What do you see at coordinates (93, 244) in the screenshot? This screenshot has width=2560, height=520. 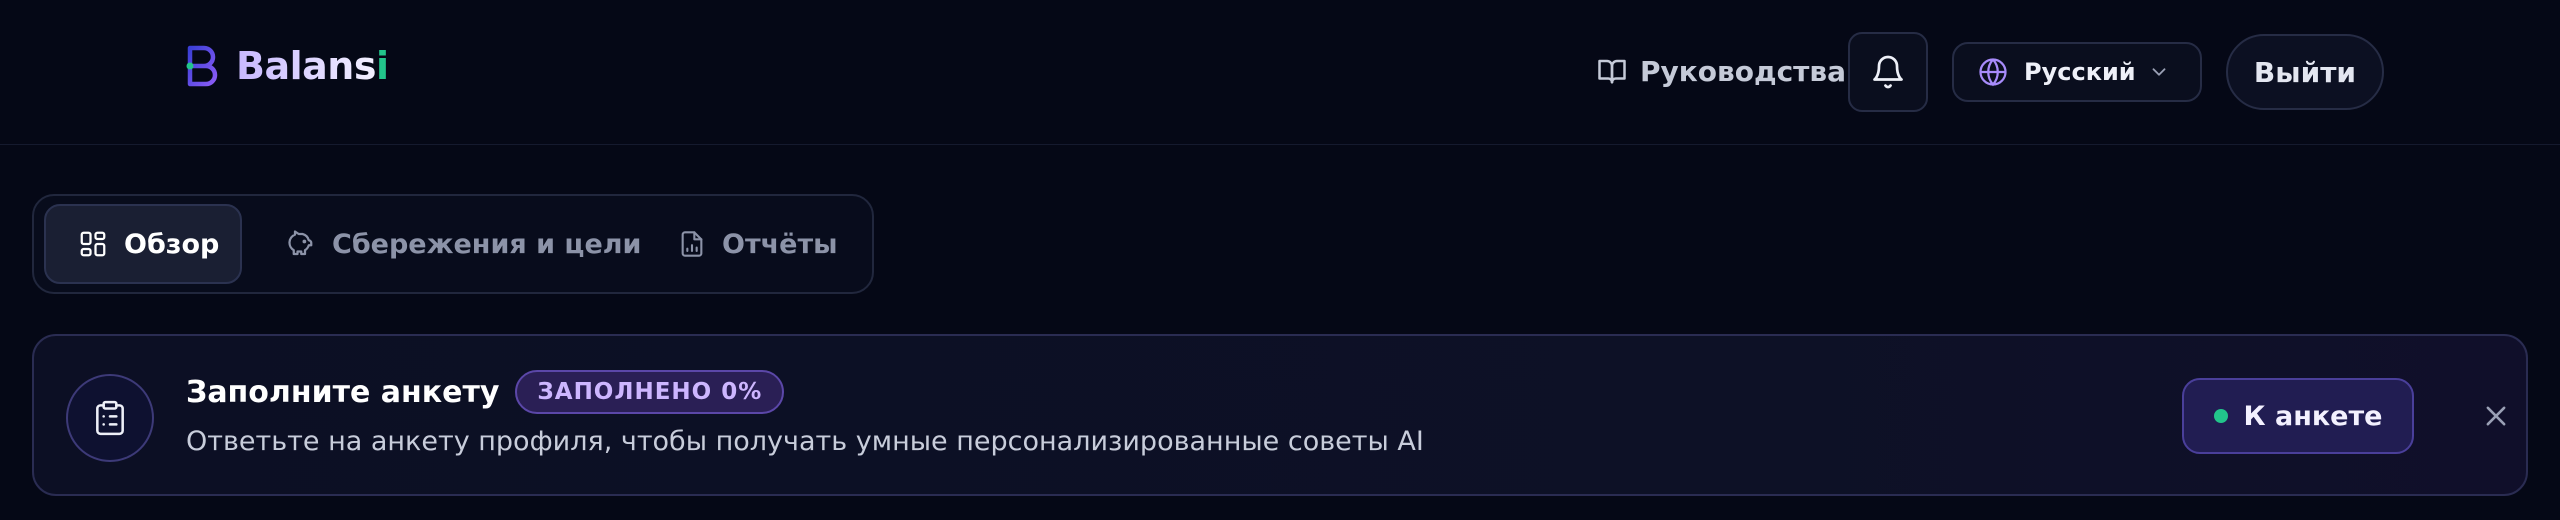 I see `dashboard-grid-icon` at bounding box center [93, 244].